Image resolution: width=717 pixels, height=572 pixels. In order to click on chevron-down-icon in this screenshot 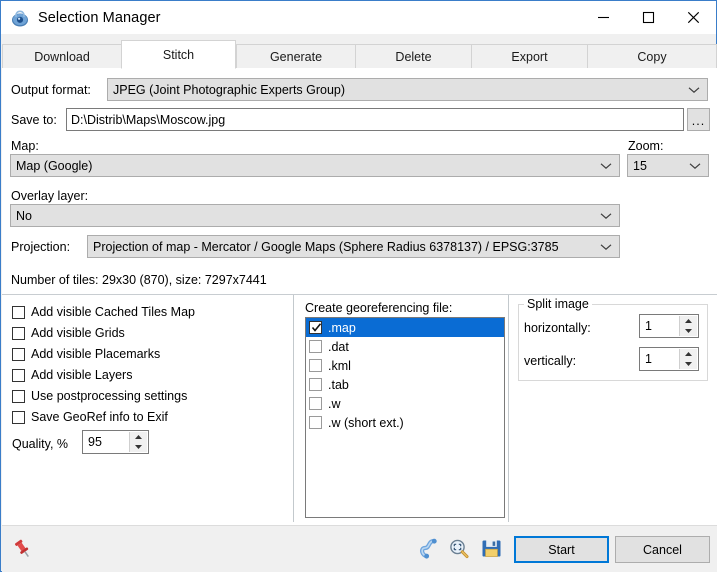, I will do `click(606, 246)`.